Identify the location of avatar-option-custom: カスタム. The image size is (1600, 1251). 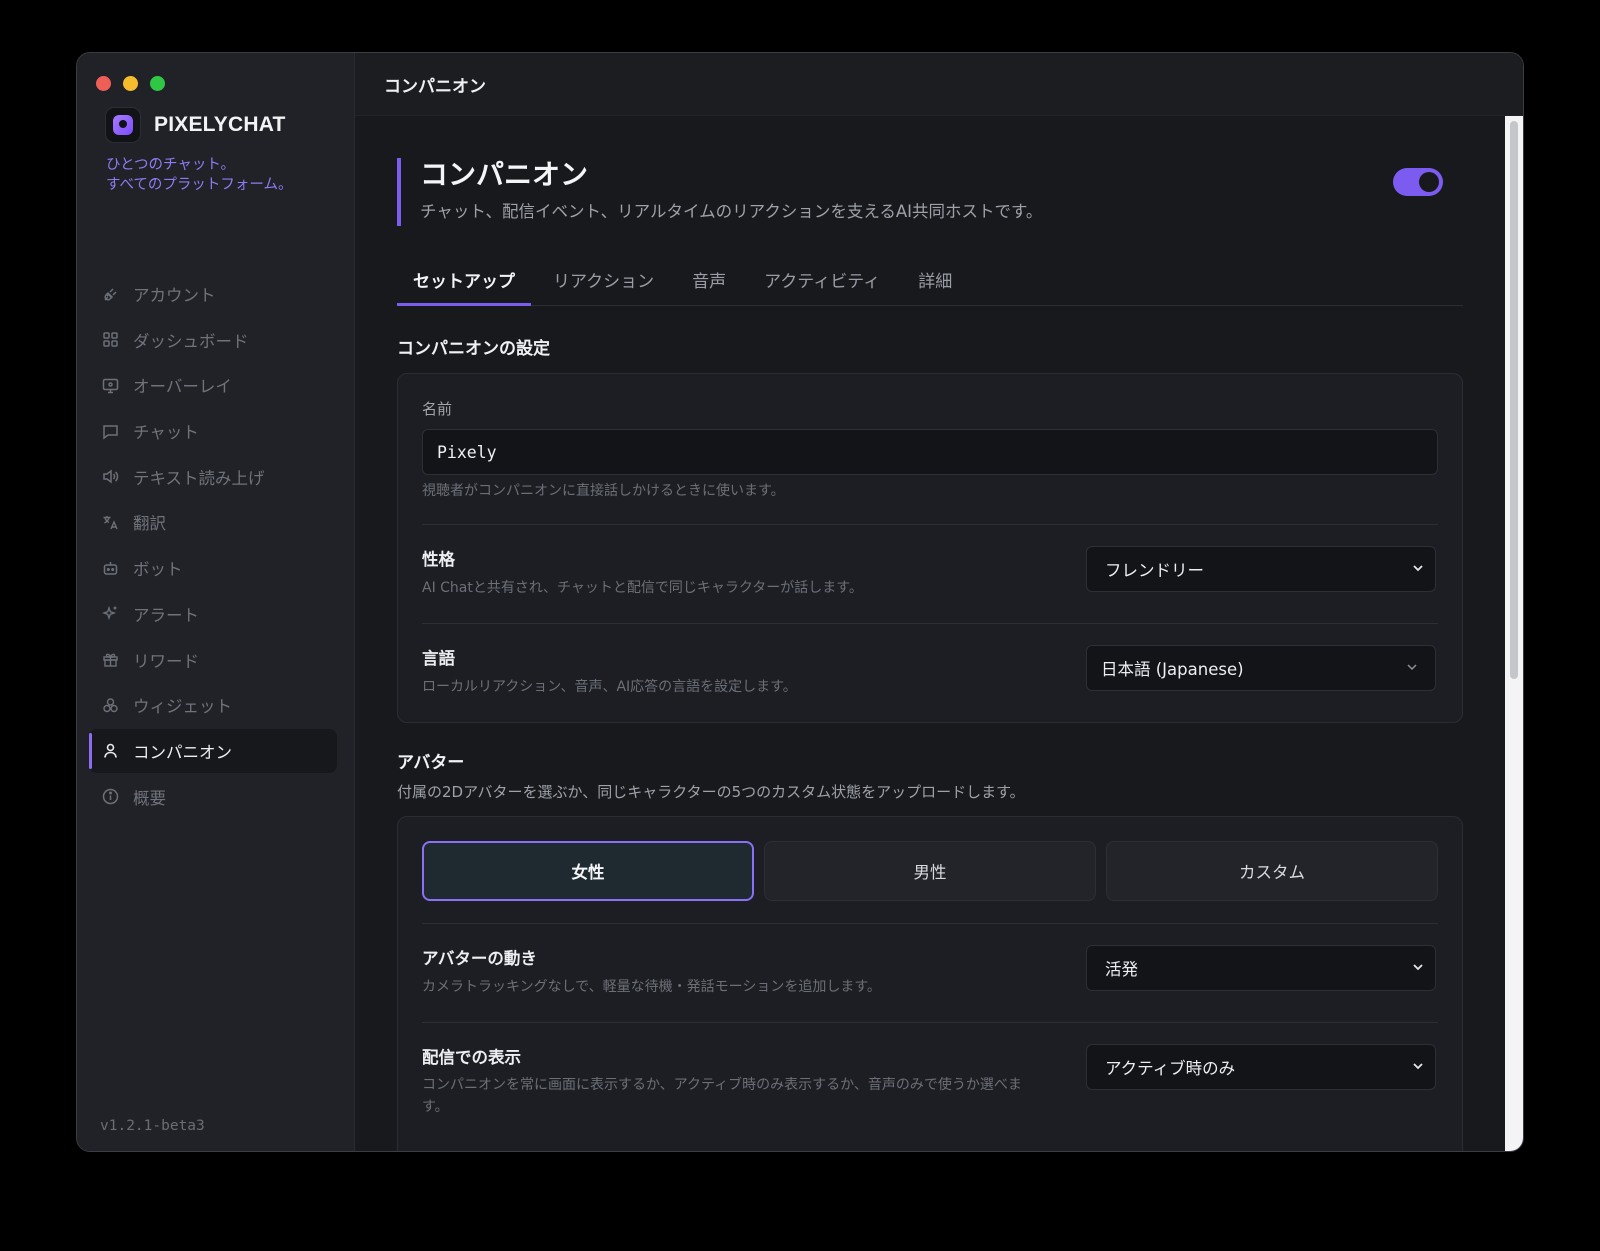
(1272, 871).